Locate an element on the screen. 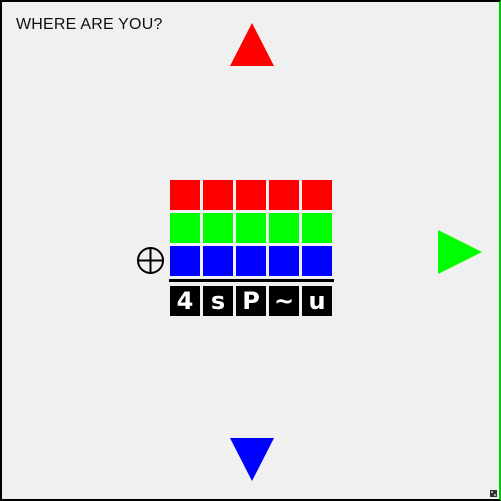 Image resolution: width=501 pixels, height=501 pixels. code-glyph: ~ is located at coordinates (284, 301).